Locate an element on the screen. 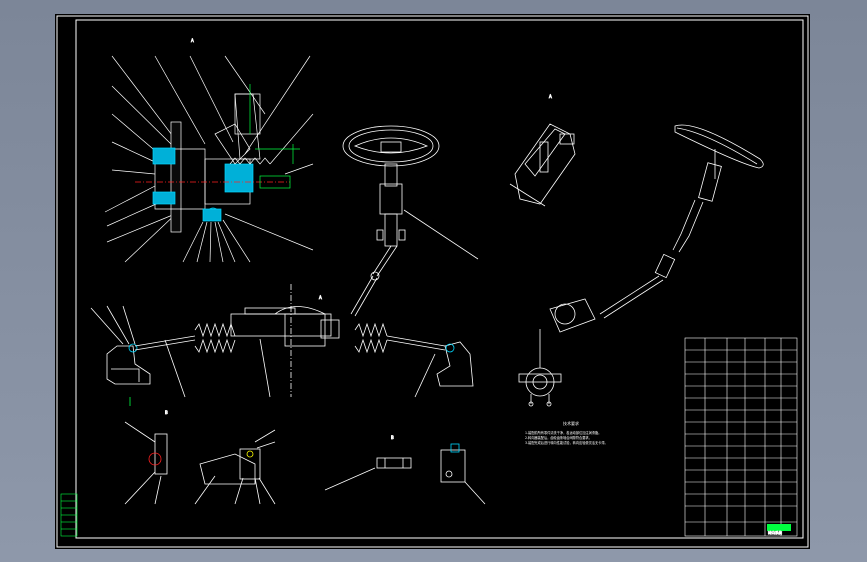 The width and height of the screenshot is (867, 562). rack-and-linkage-assembly: A is located at coordinates (282, 345).